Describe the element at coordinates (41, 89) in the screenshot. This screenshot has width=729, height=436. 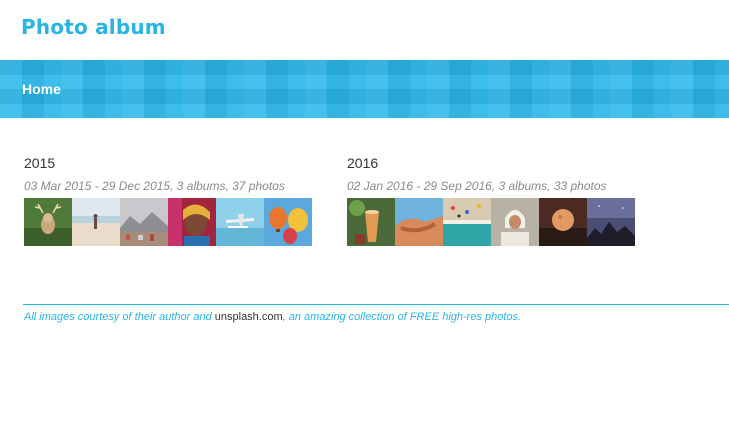
I see `home-link: Home` at that location.